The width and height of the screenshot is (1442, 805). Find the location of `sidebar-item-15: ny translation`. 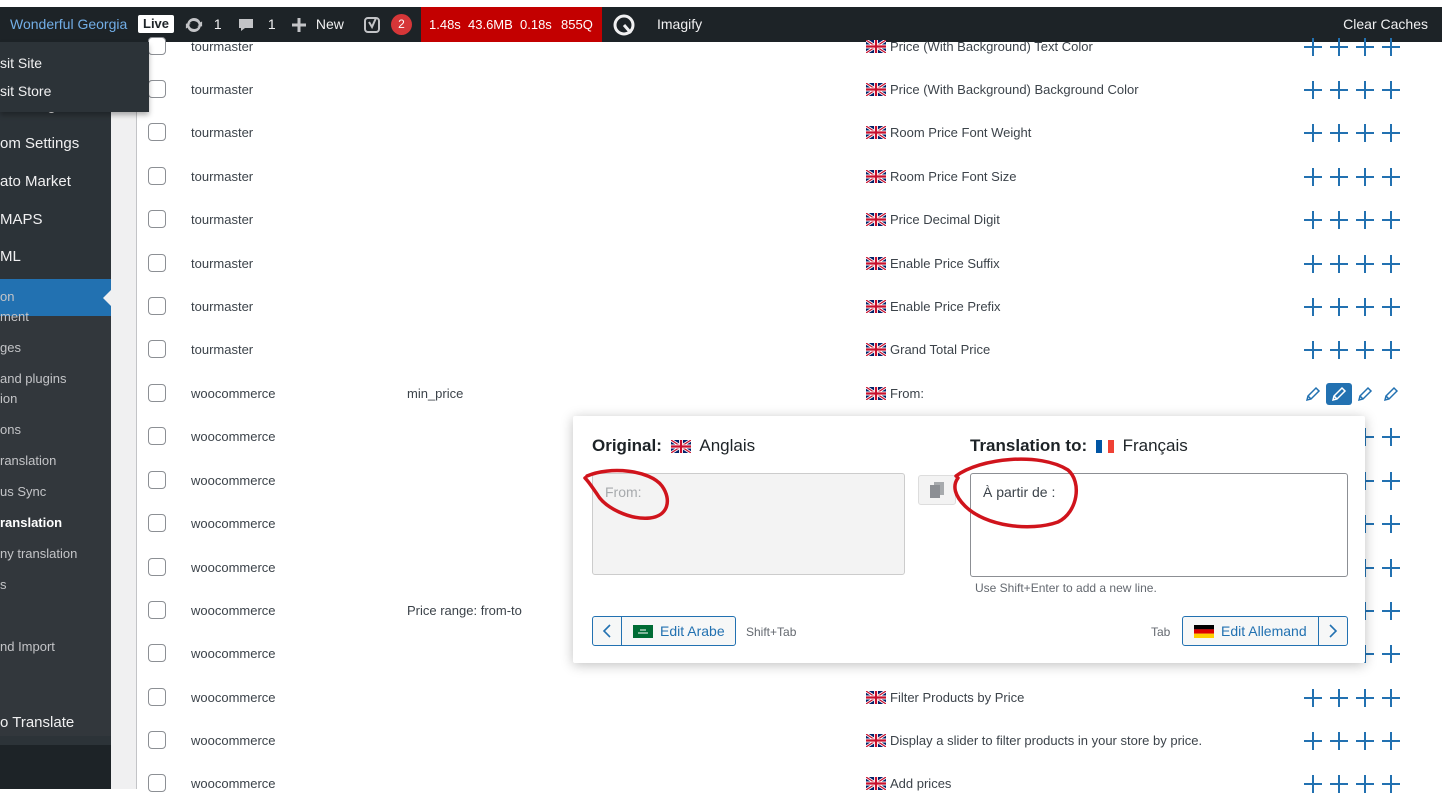

sidebar-item-15: ny translation is located at coordinates (55, 553).